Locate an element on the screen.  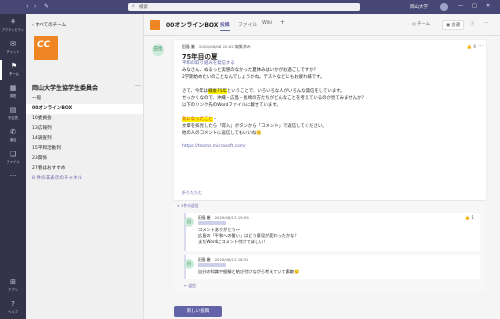
rail-teams: ⚑ チーム is located at coordinates (13, 70).